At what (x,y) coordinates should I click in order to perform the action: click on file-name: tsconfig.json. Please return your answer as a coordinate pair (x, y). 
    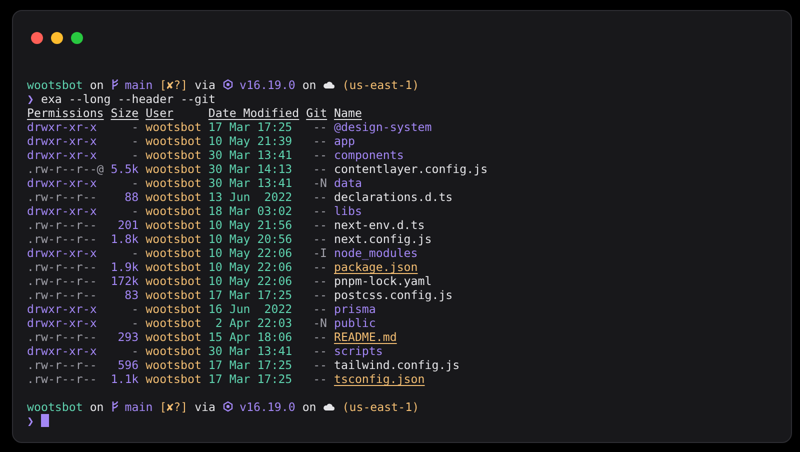
    Looking at the image, I should click on (379, 379).